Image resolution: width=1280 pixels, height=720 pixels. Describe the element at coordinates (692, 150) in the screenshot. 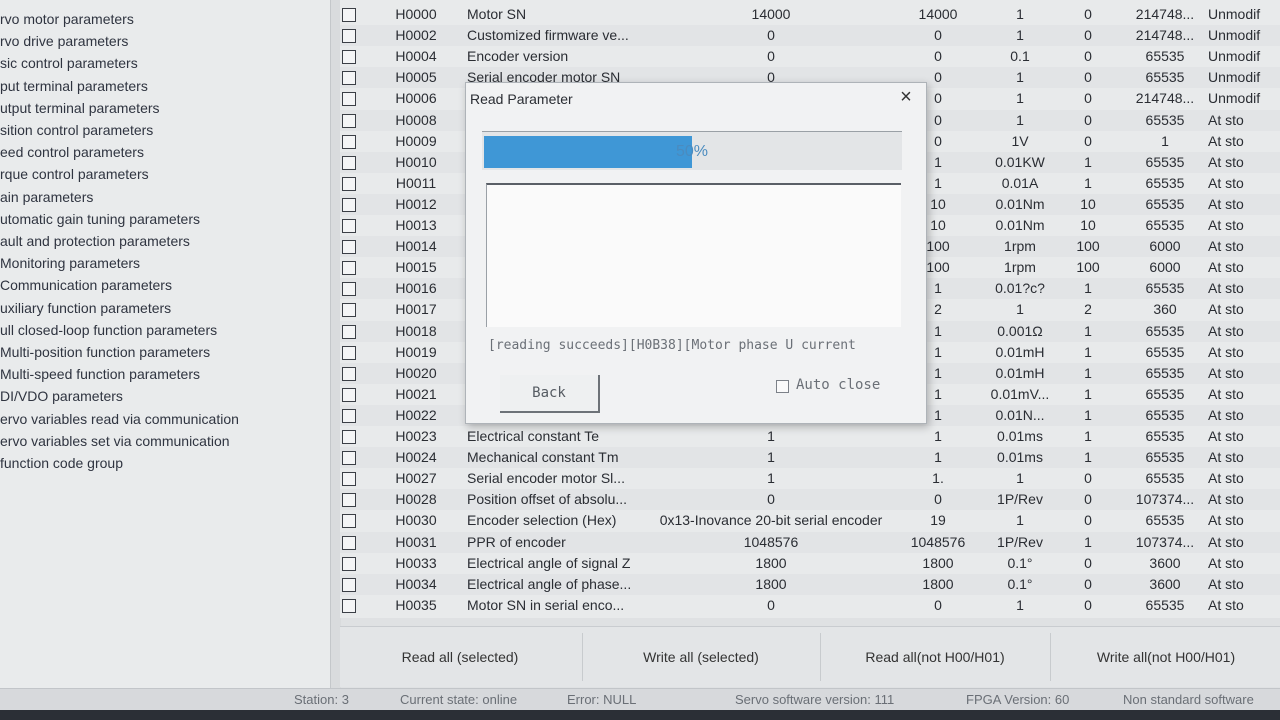

I see `read-progress-bar: 50%` at that location.